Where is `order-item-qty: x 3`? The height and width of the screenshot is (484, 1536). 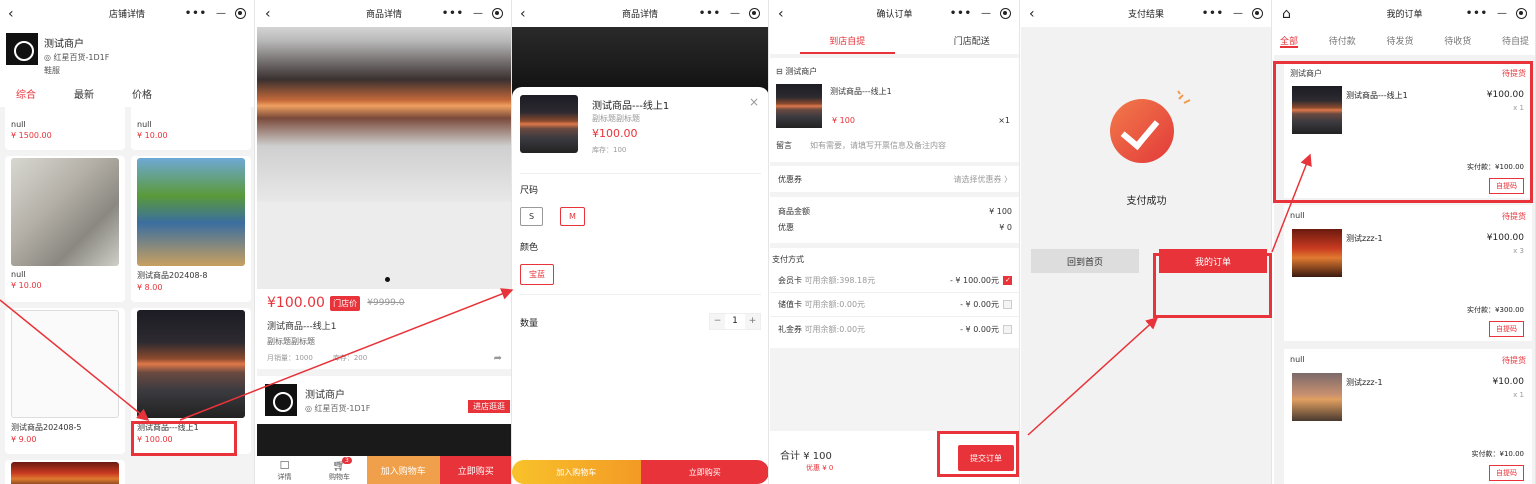 order-item-qty: x 3 is located at coordinates (1518, 251).